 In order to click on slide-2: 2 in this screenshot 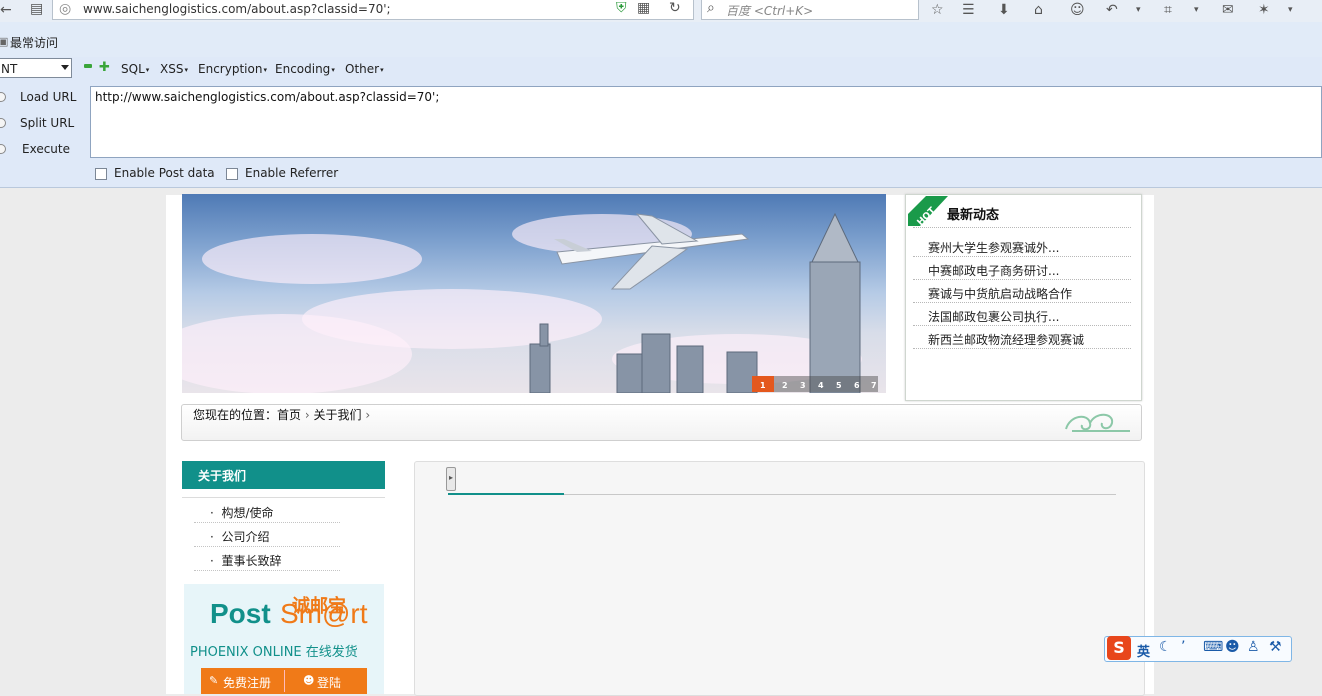, I will do `click(785, 385)`.